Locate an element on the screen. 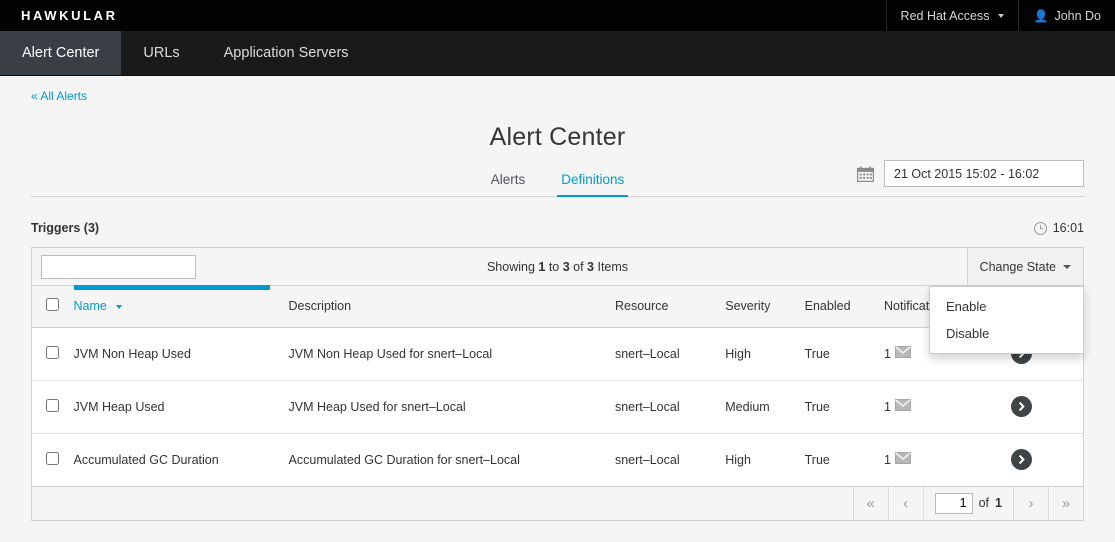 The width and height of the screenshot is (1115, 542). cell-severity: Medium is located at coordinates (761, 407).